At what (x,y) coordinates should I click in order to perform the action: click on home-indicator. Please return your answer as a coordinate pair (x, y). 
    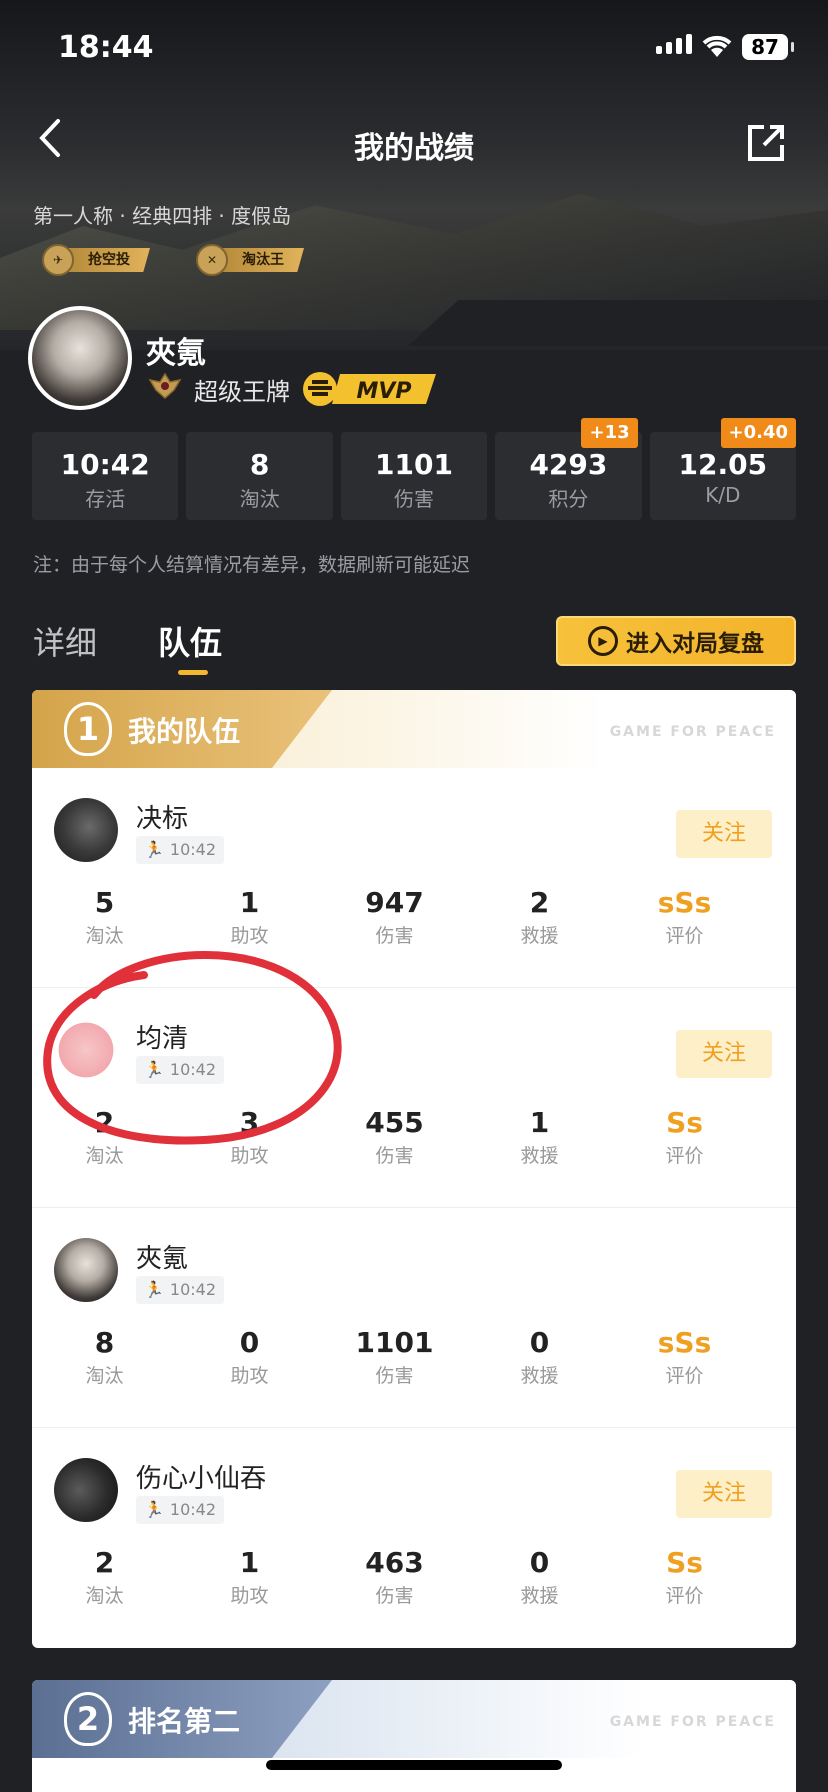
    Looking at the image, I should click on (414, 1765).